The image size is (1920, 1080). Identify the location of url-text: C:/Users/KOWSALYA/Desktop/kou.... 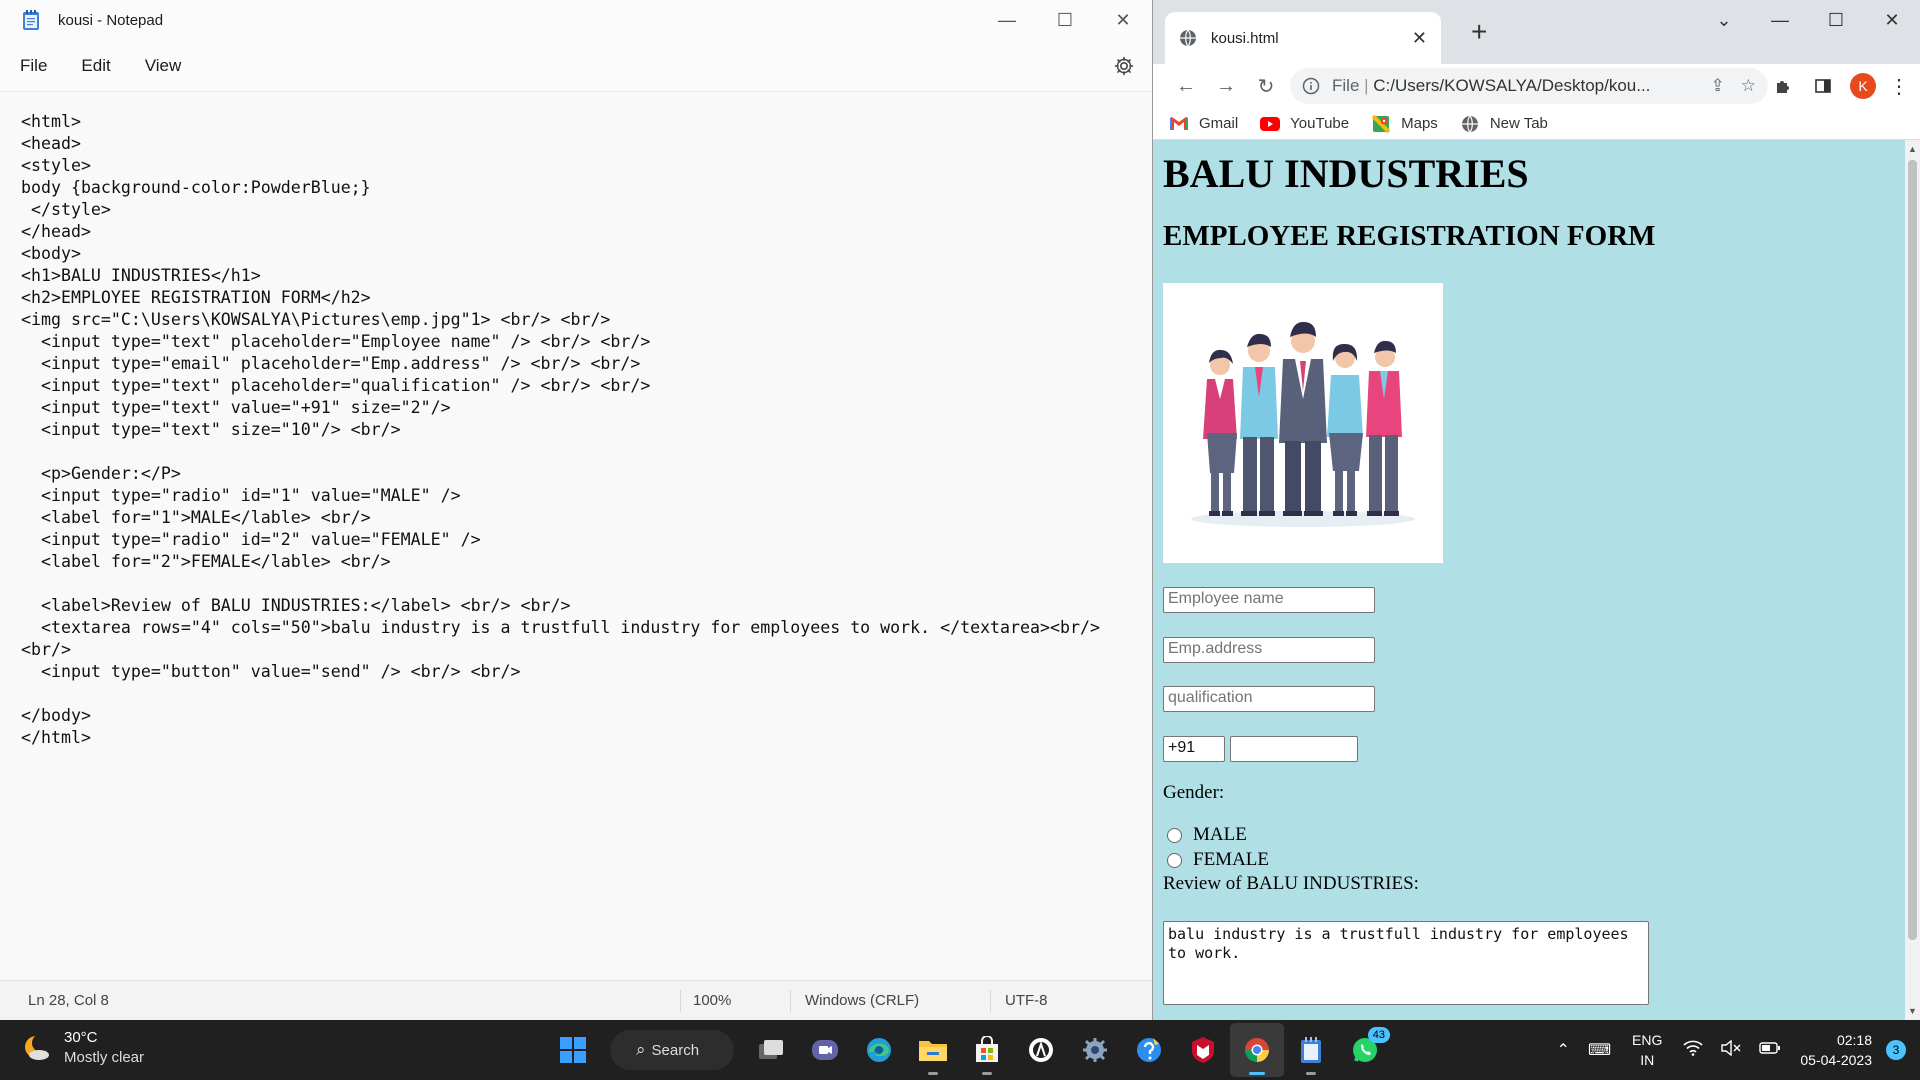
(1512, 85).